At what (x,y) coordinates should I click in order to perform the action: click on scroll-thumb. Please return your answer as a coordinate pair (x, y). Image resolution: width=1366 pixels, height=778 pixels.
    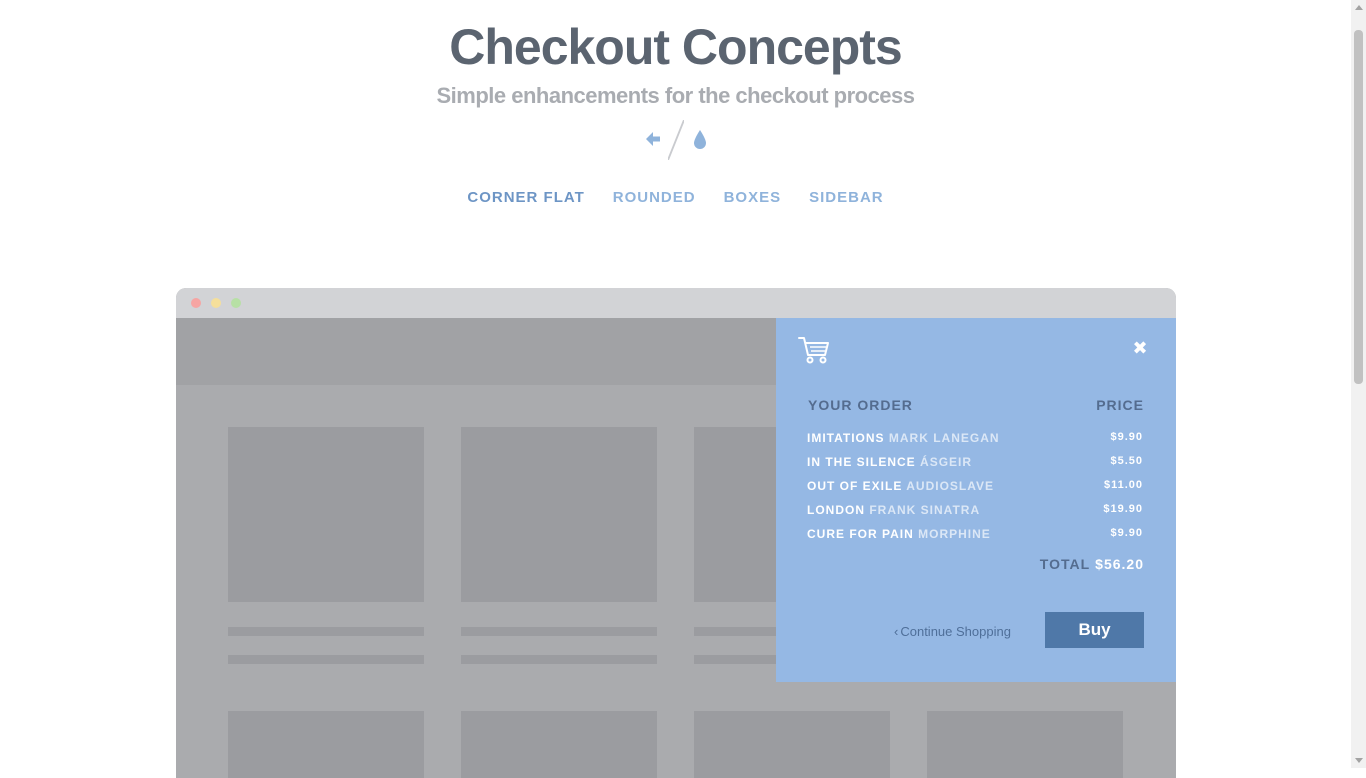
    Looking at the image, I should click on (1358, 207).